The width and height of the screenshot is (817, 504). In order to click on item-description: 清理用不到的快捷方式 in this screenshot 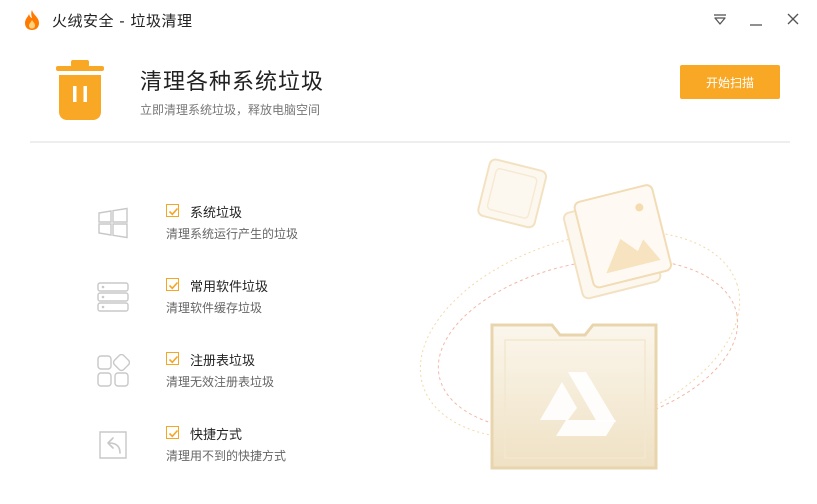, I will do `click(226, 456)`.